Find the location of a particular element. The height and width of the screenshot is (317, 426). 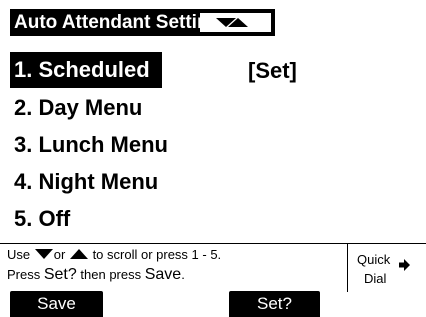

quick-dial-label: Quick is located at coordinates (374, 259).